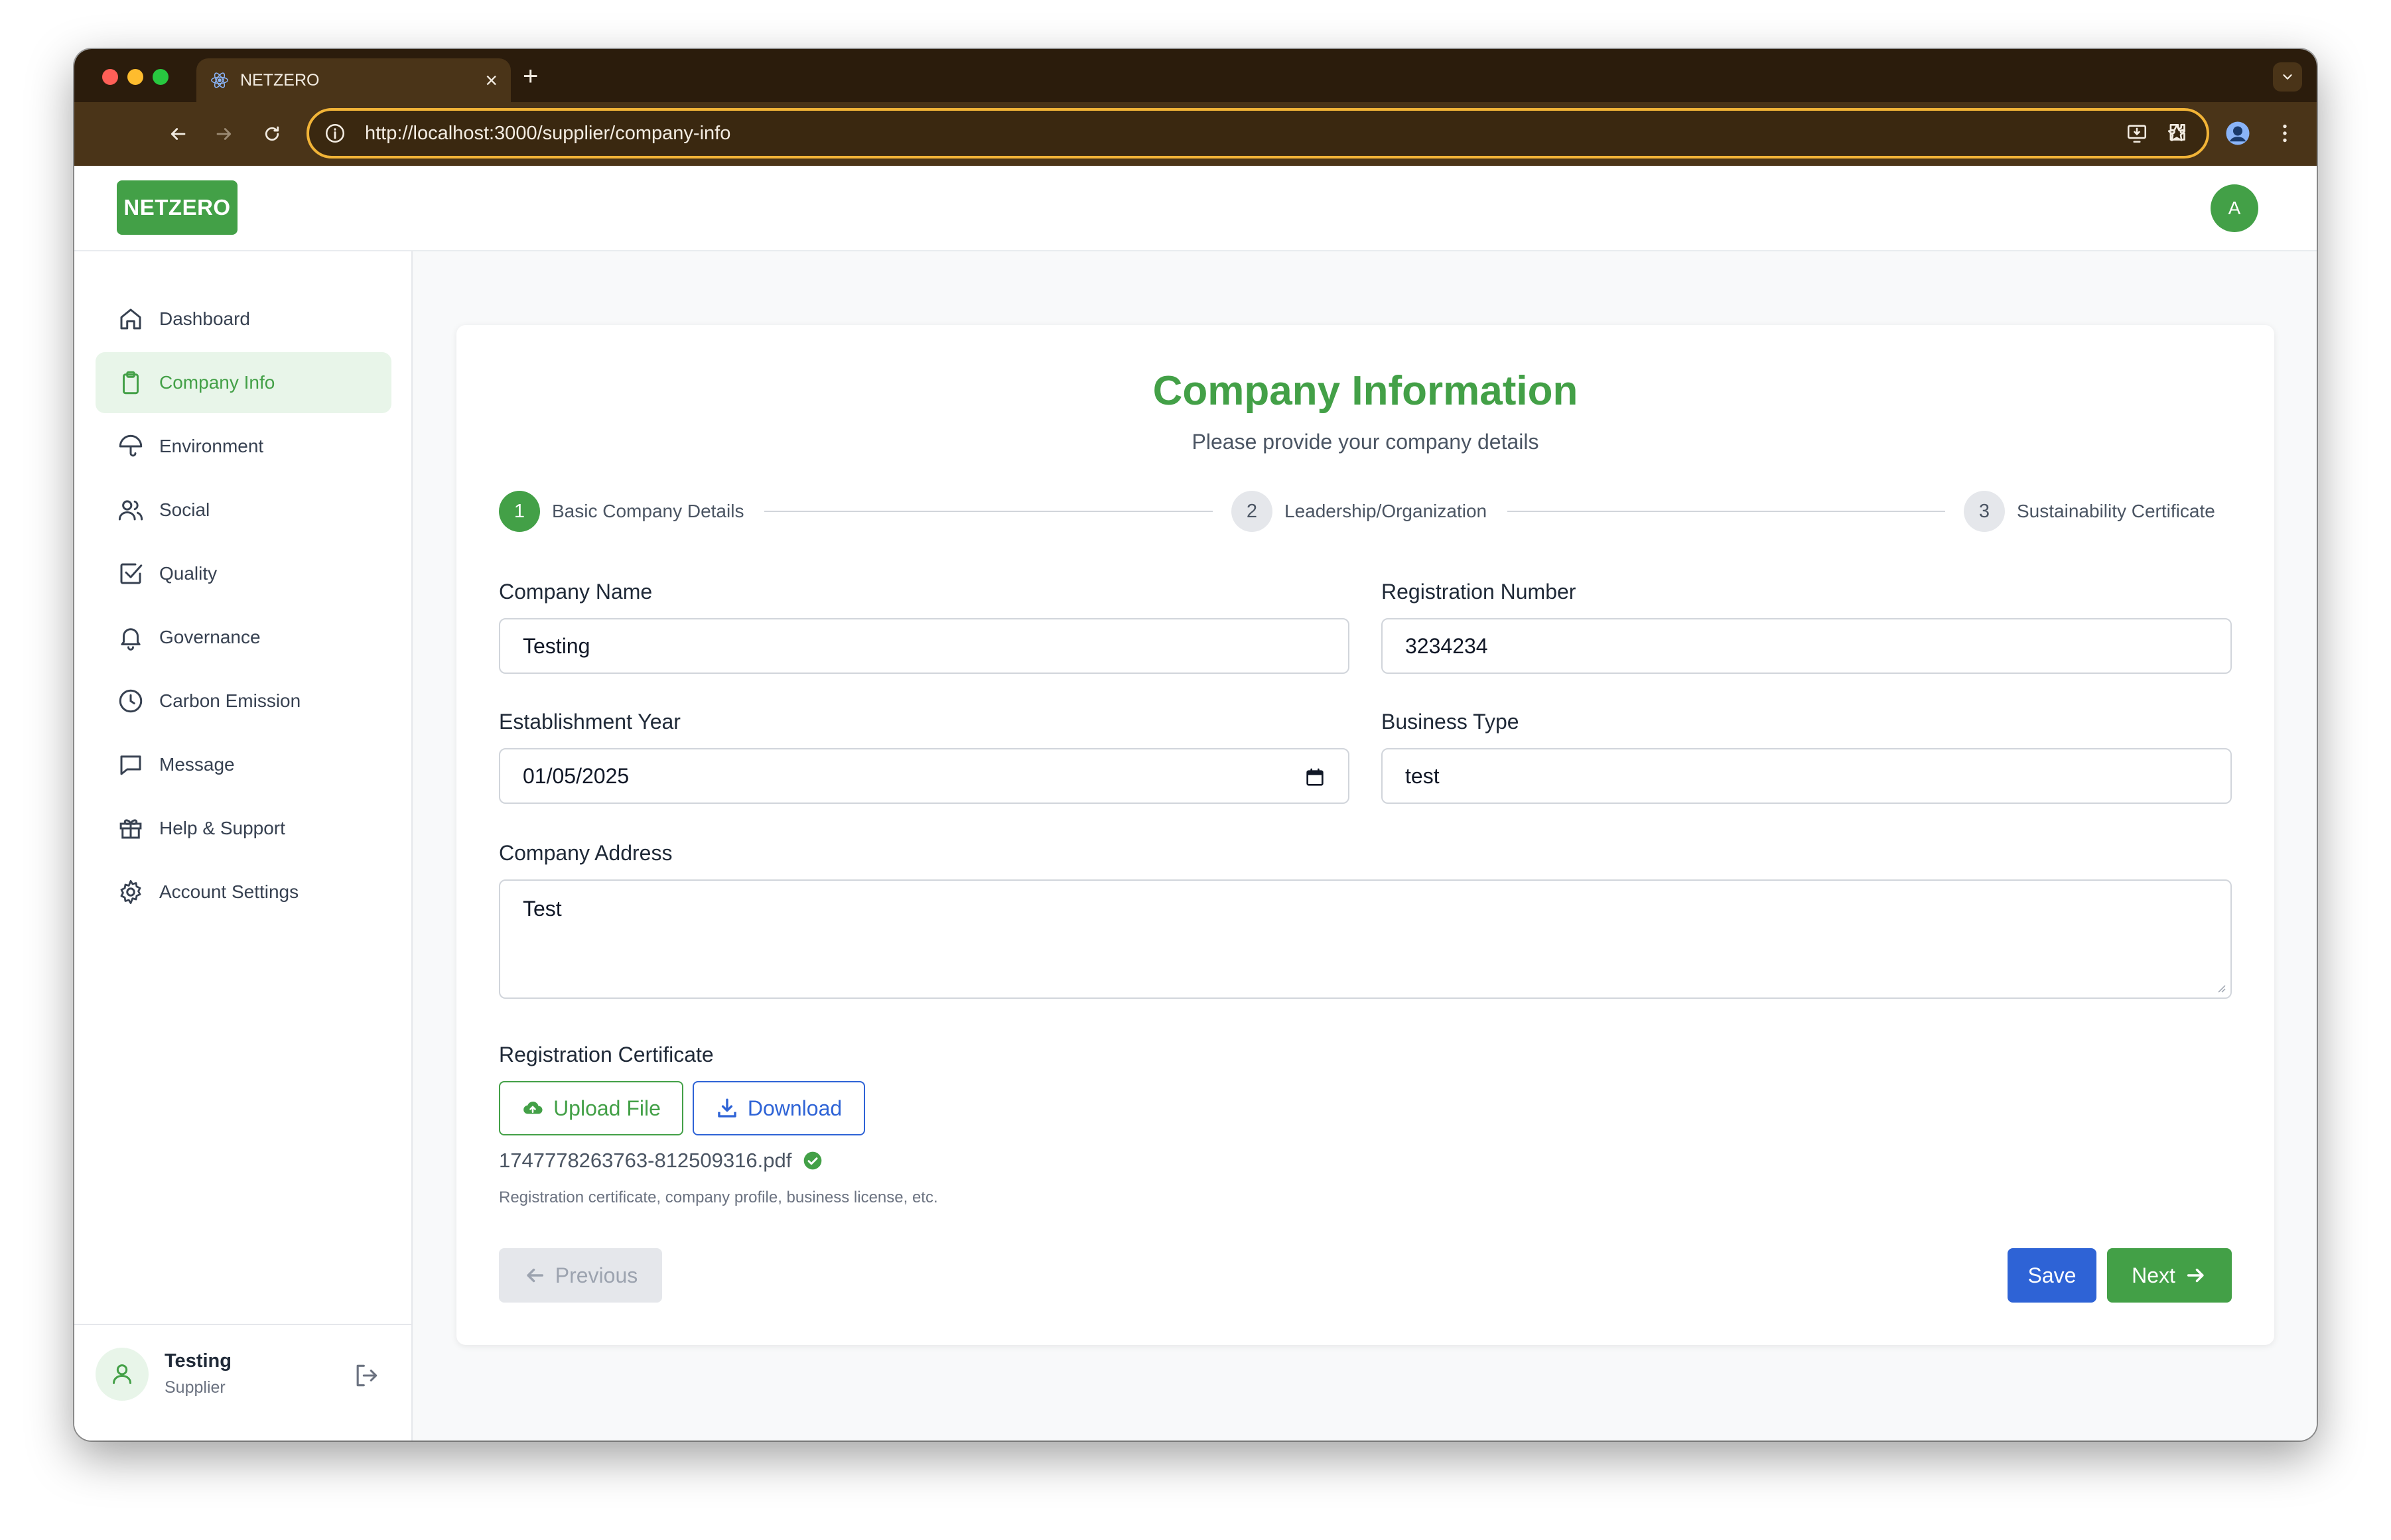  What do you see at coordinates (210, 637) in the screenshot?
I see `sidebar-item-label: Governance` at bounding box center [210, 637].